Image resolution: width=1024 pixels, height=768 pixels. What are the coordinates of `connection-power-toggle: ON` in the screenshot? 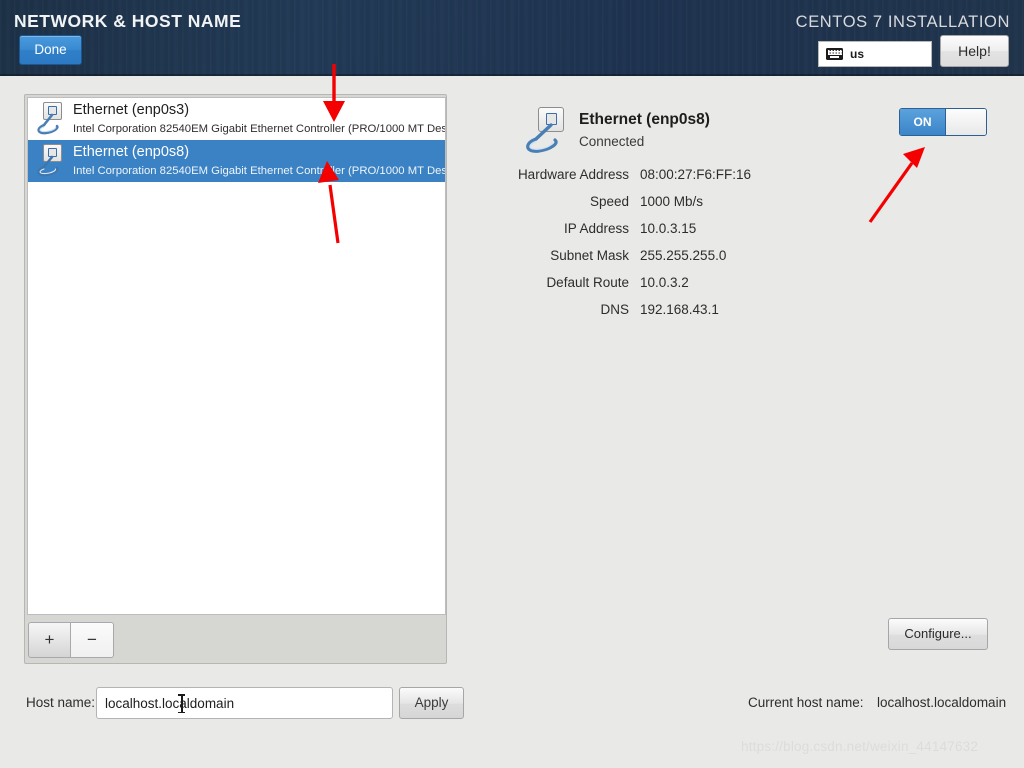 It's located at (943, 122).